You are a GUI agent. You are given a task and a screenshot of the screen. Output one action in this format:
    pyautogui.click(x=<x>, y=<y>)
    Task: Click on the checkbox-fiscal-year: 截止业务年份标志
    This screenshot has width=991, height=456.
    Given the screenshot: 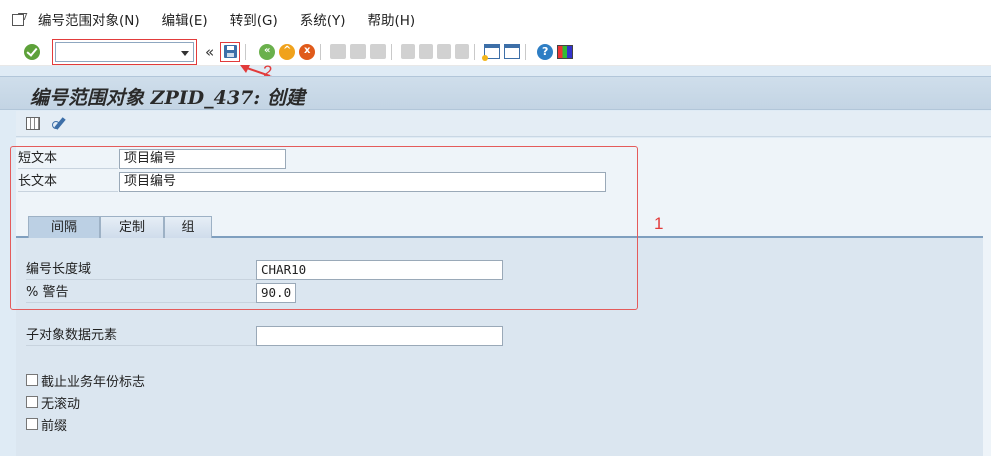 What is the action you would take?
    pyautogui.click(x=86, y=380)
    